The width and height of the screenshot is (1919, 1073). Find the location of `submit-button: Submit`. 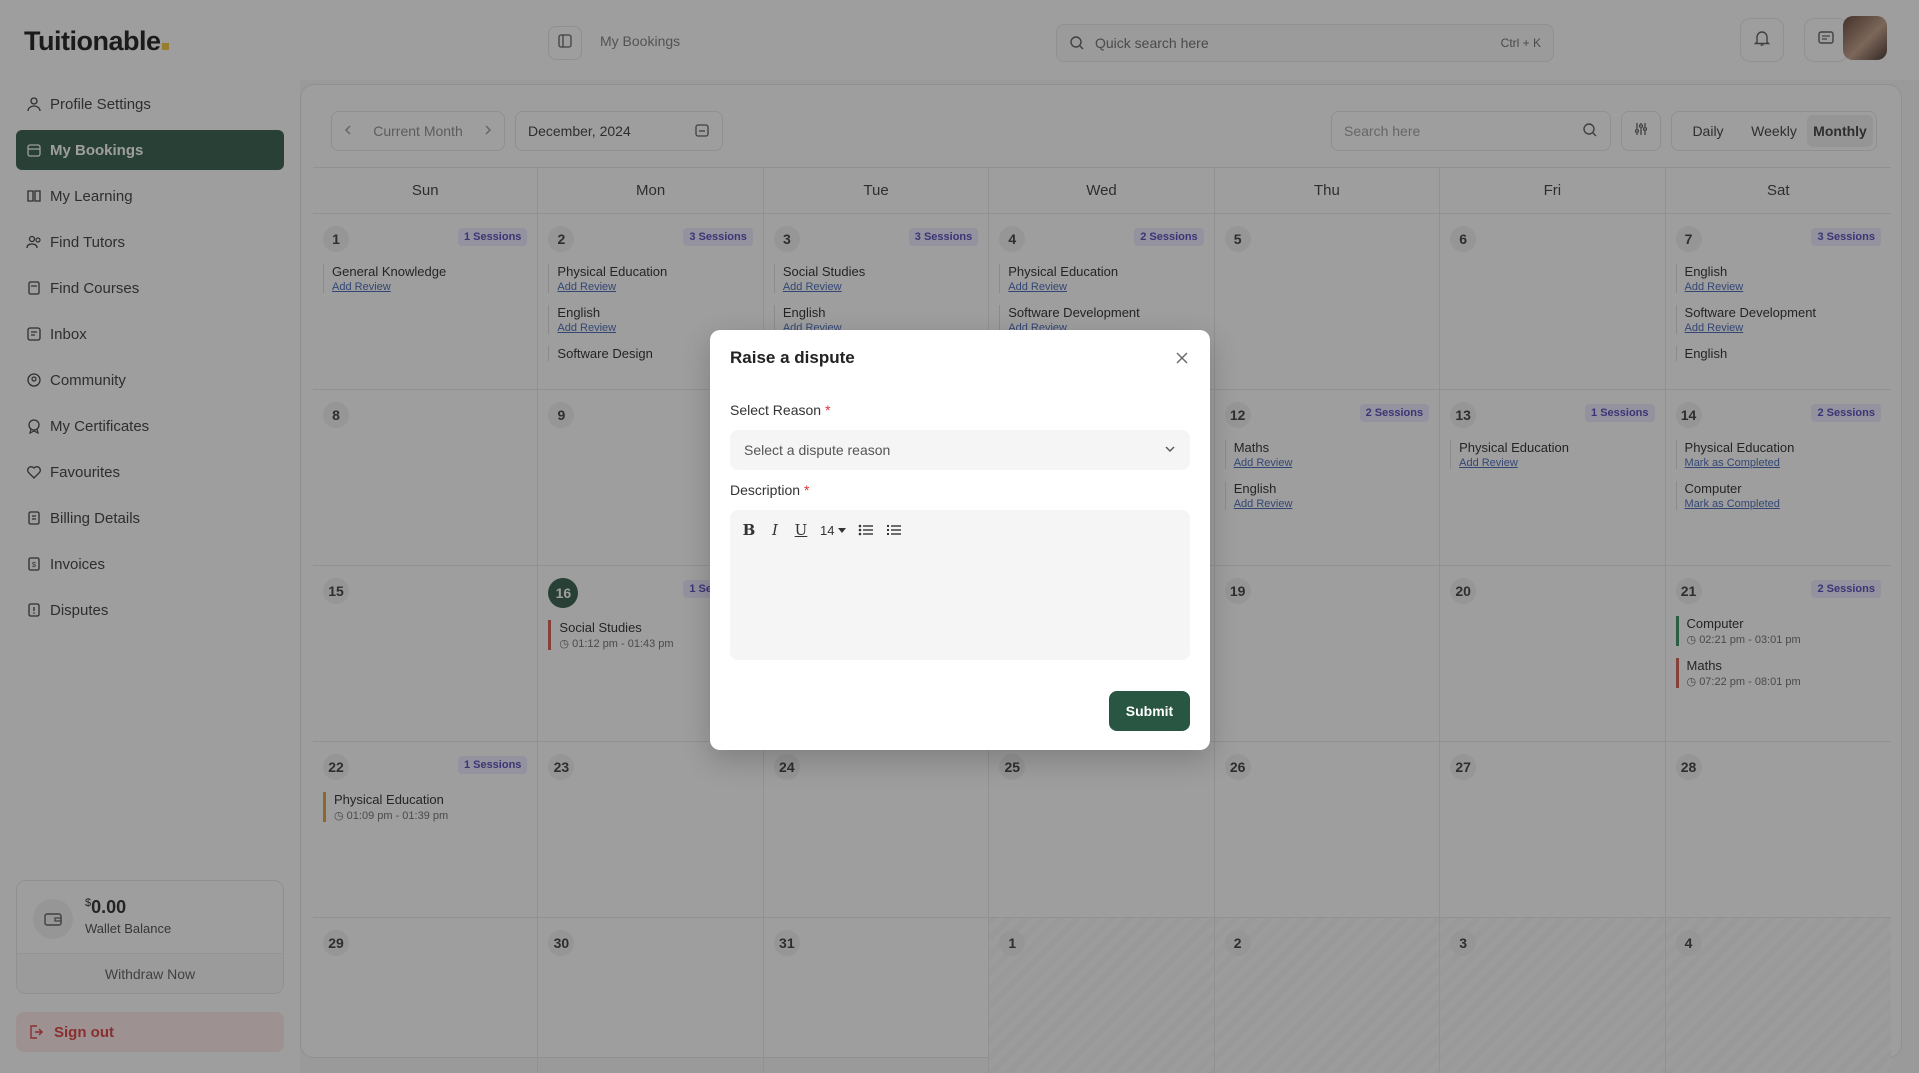

submit-button: Submit is located at coordinates (1149, 711).